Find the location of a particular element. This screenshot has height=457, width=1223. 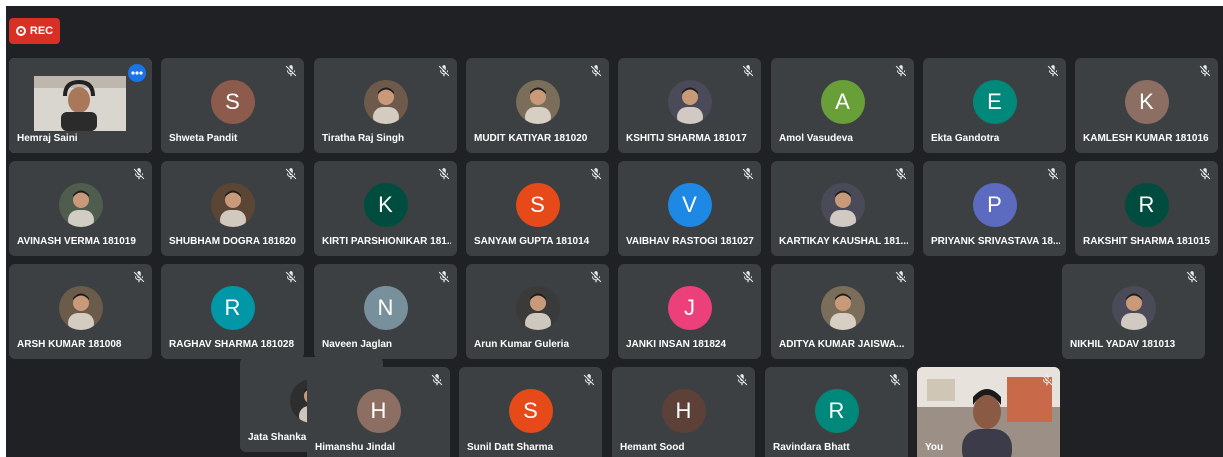

participant-tile: J JANKI INSAN 181824 is located at coordinates (689, 311).